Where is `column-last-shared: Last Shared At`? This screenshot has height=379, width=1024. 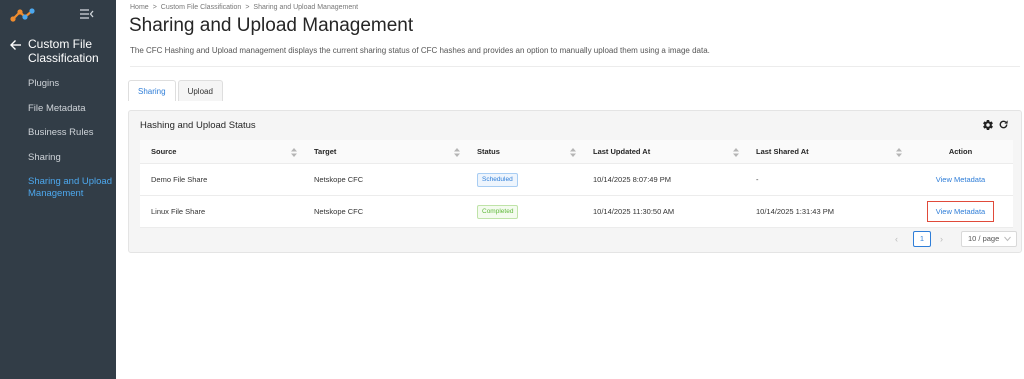 column-last-shared: Last Shared At is located at coordinates (826, 151).